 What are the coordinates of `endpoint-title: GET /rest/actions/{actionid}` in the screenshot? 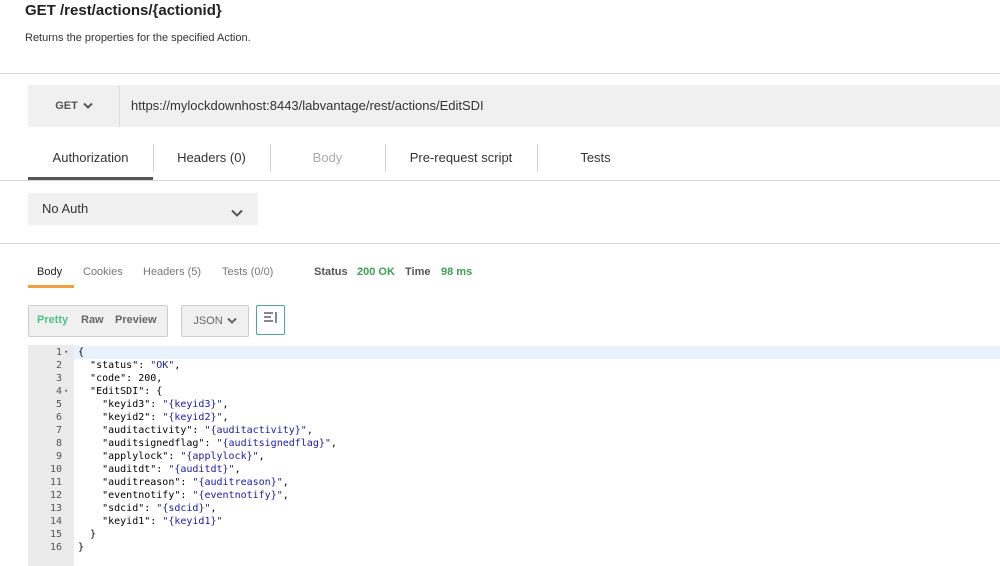 It's located at (123, 10).